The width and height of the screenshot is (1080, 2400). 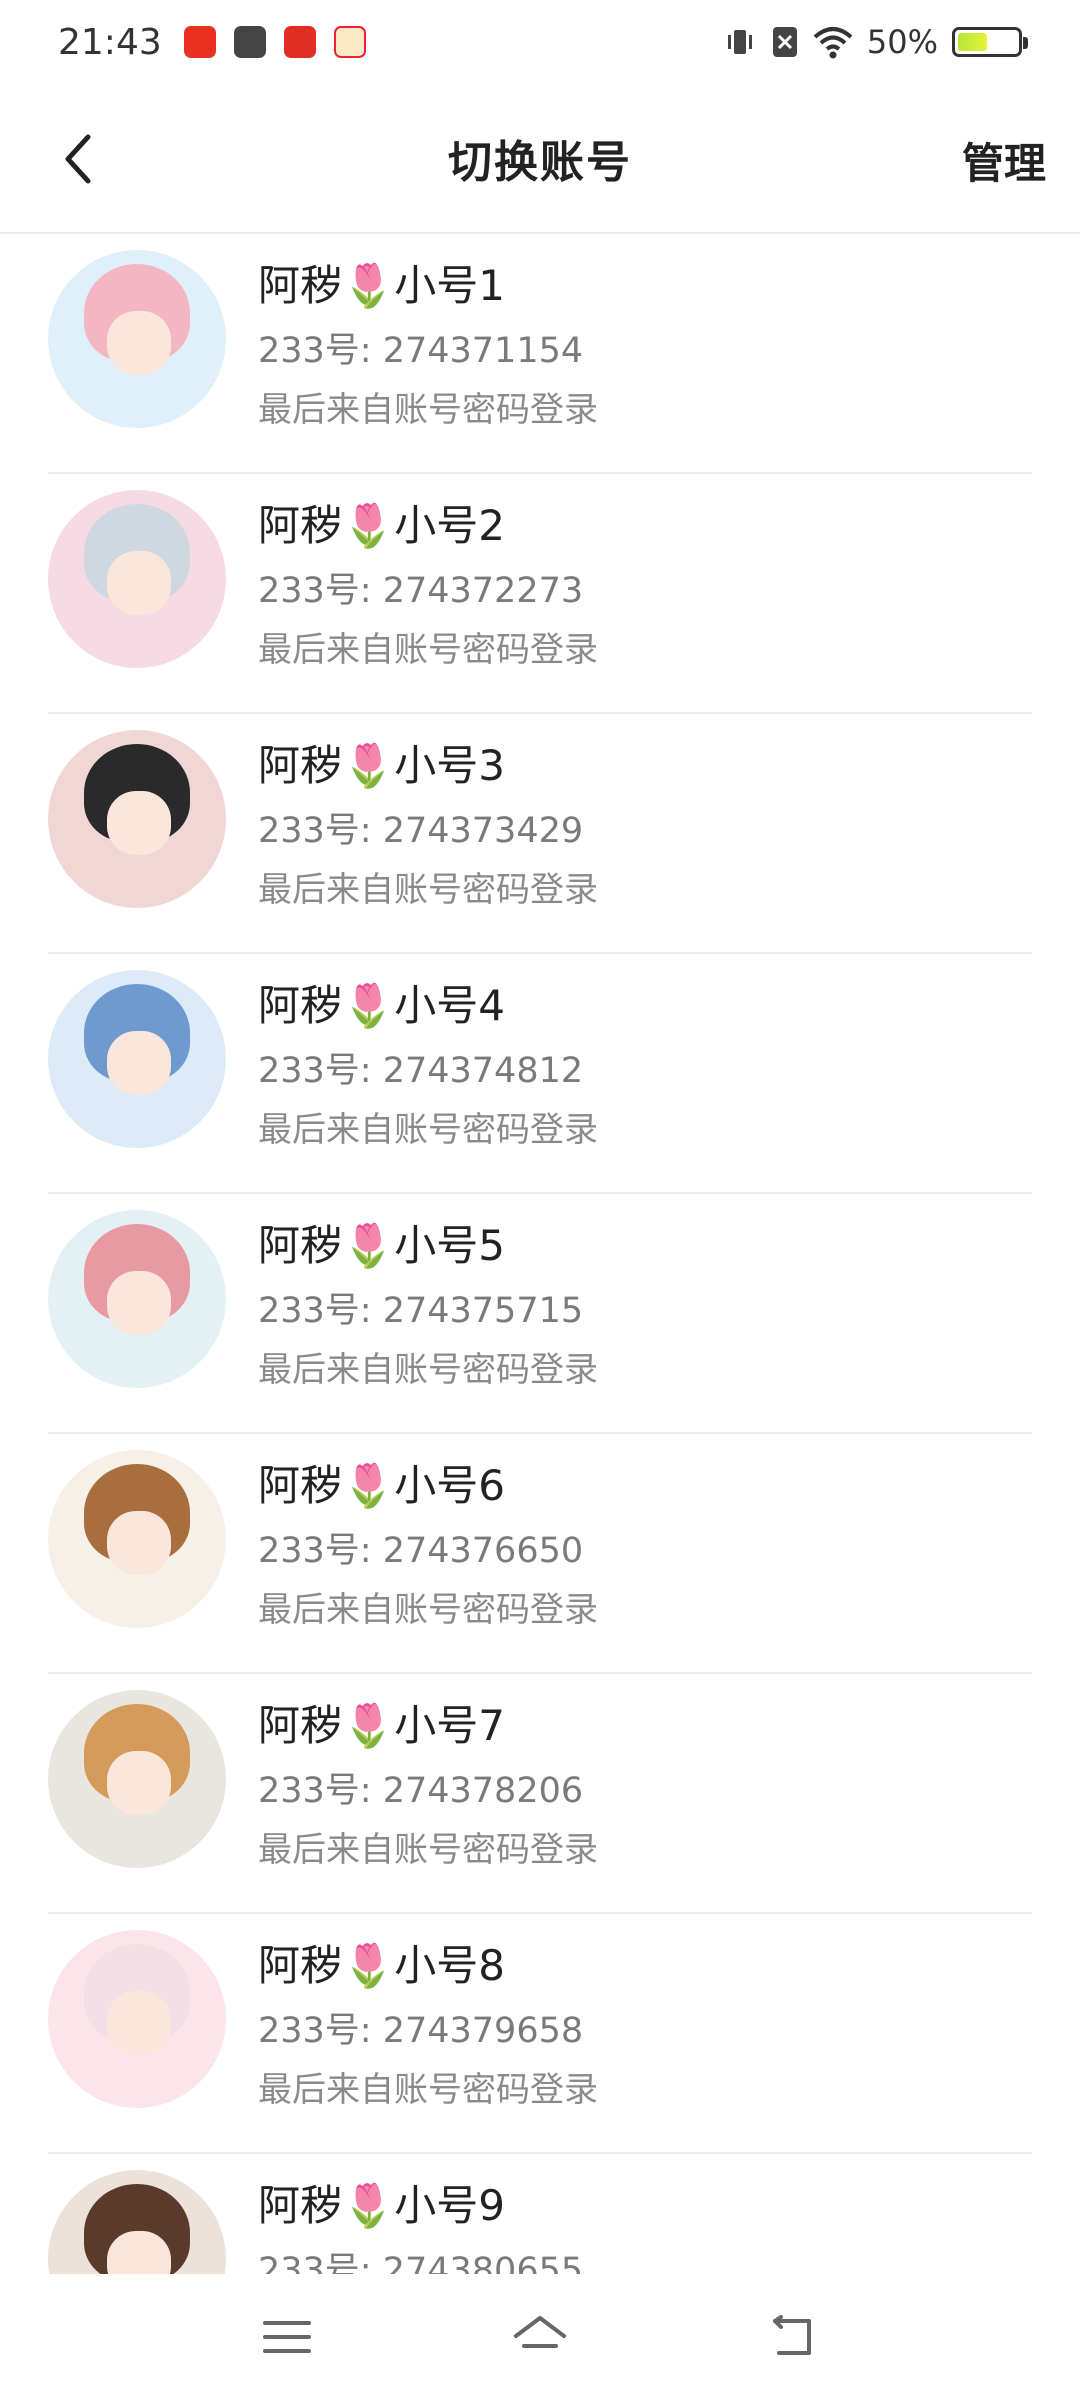 I want to click on page-title: 切换账号, so click(x=540, y=162).